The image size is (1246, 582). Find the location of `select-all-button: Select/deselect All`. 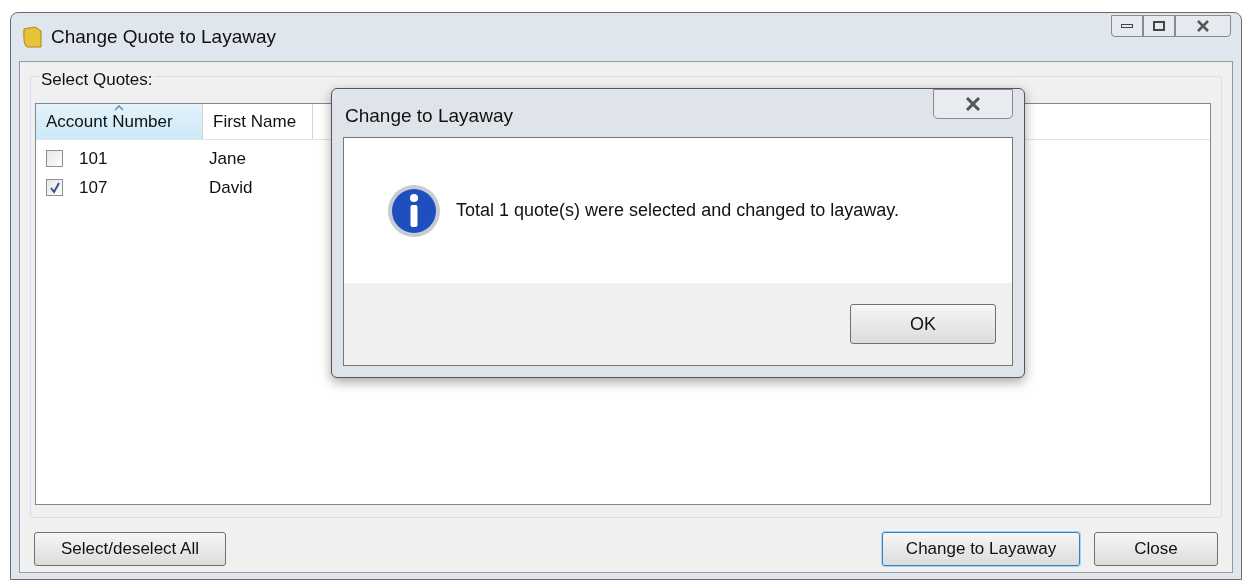

select-all-button: Select/deselect All is located at coordinates (130, 549).